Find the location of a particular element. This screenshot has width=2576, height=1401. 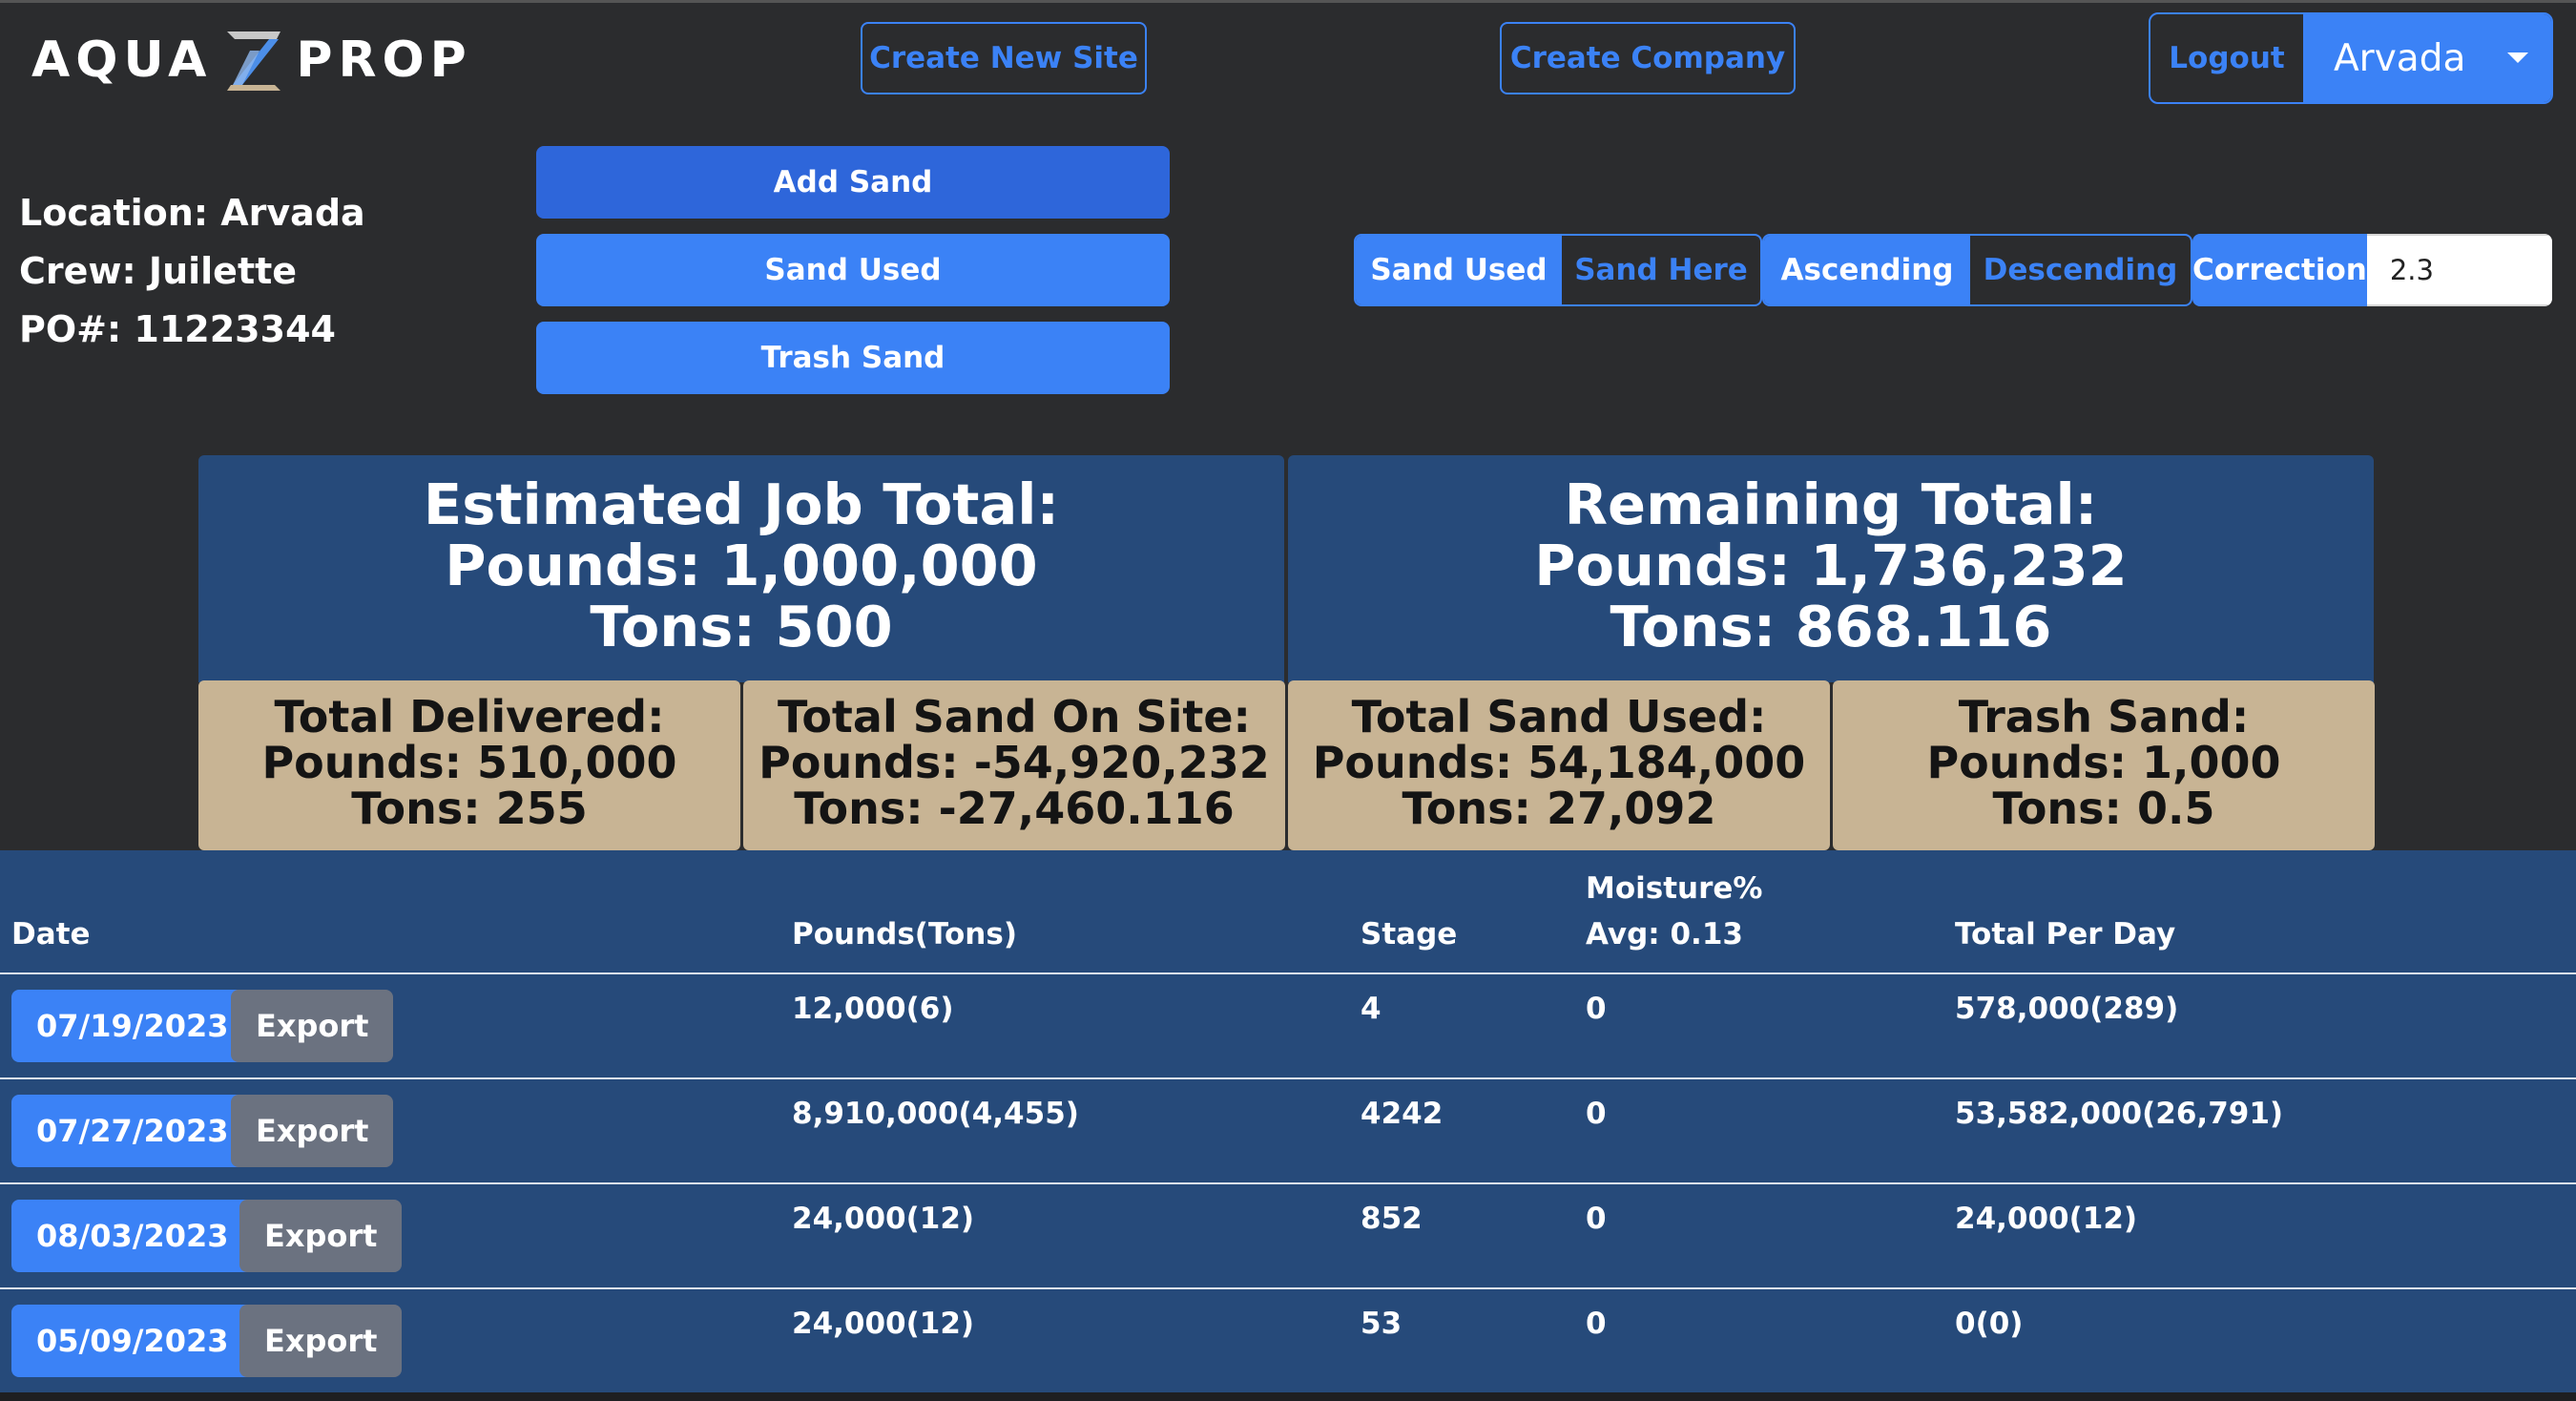

correction-label: Correction is located at coordinates (2279, 270).